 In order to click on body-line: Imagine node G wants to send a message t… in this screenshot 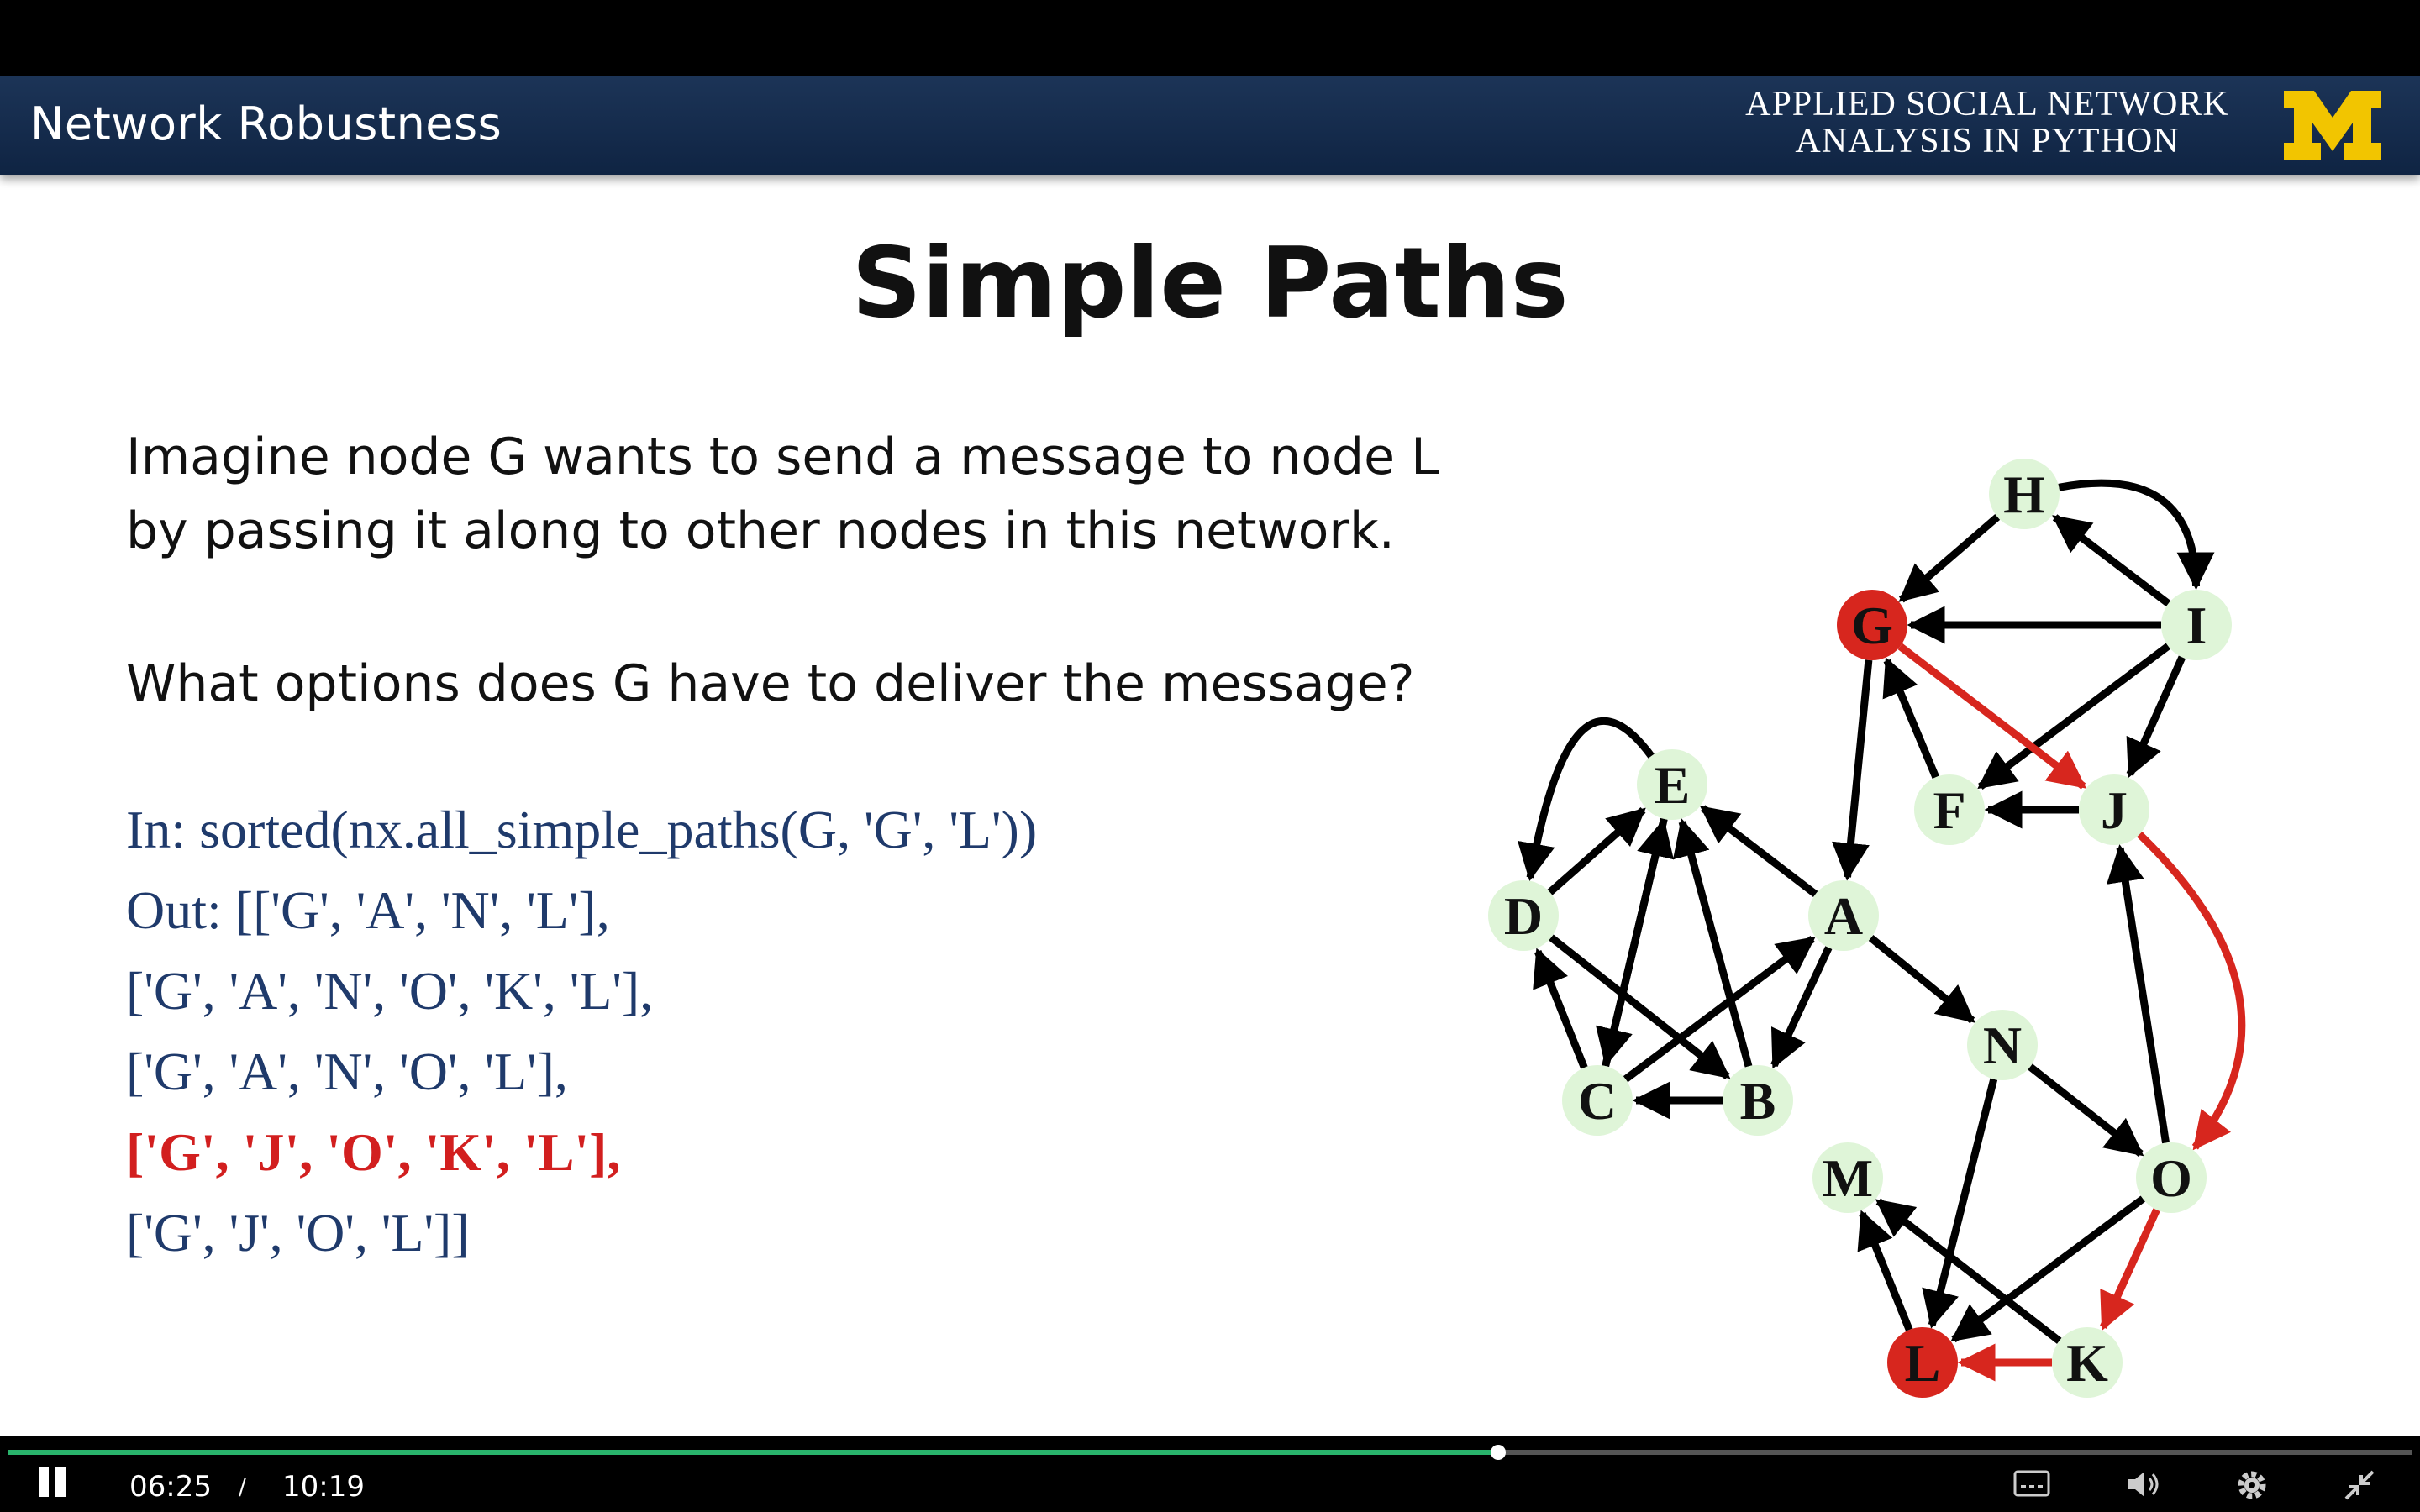, I will do `click(782, 457)`.